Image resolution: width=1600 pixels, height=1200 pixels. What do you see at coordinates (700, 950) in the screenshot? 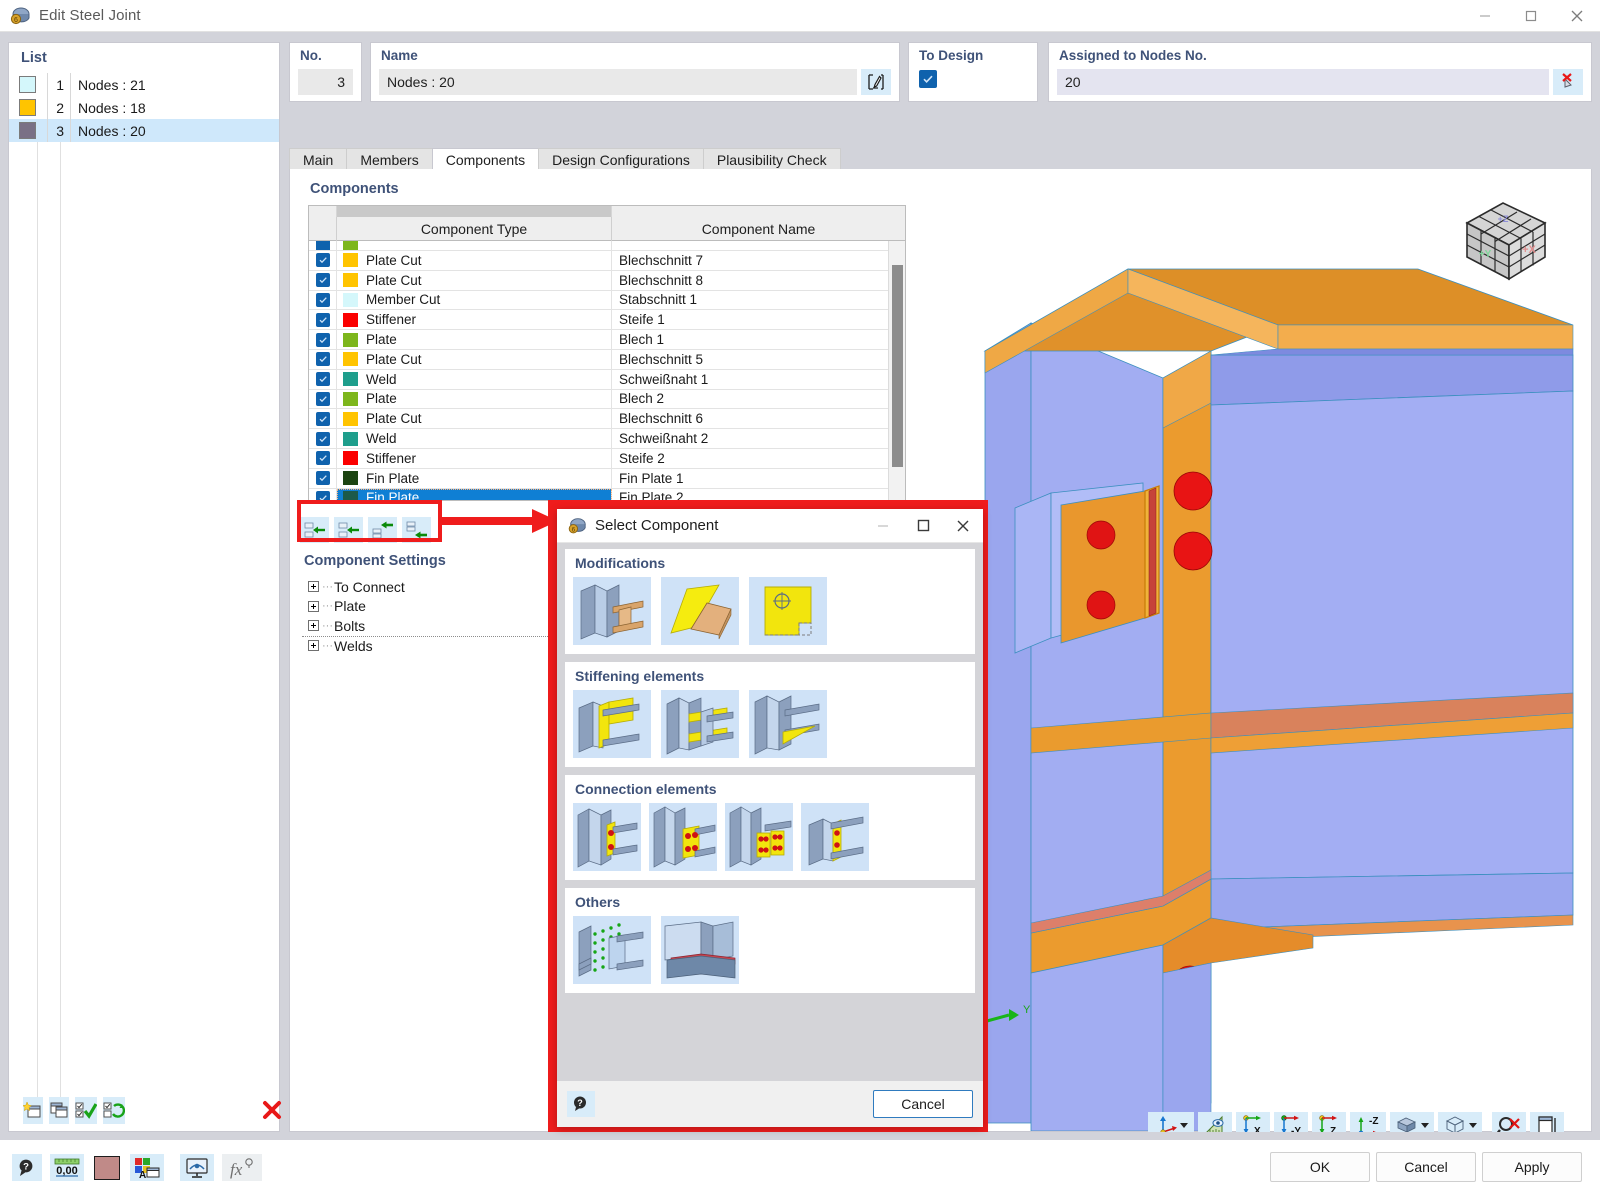
I see `weld-thumb` at bounding box center [700, 950].